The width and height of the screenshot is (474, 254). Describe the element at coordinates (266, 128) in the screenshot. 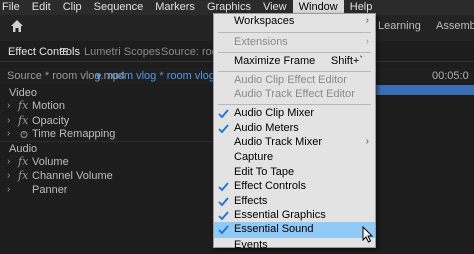

I see `menu-item-label: Audio Meters` at that location.